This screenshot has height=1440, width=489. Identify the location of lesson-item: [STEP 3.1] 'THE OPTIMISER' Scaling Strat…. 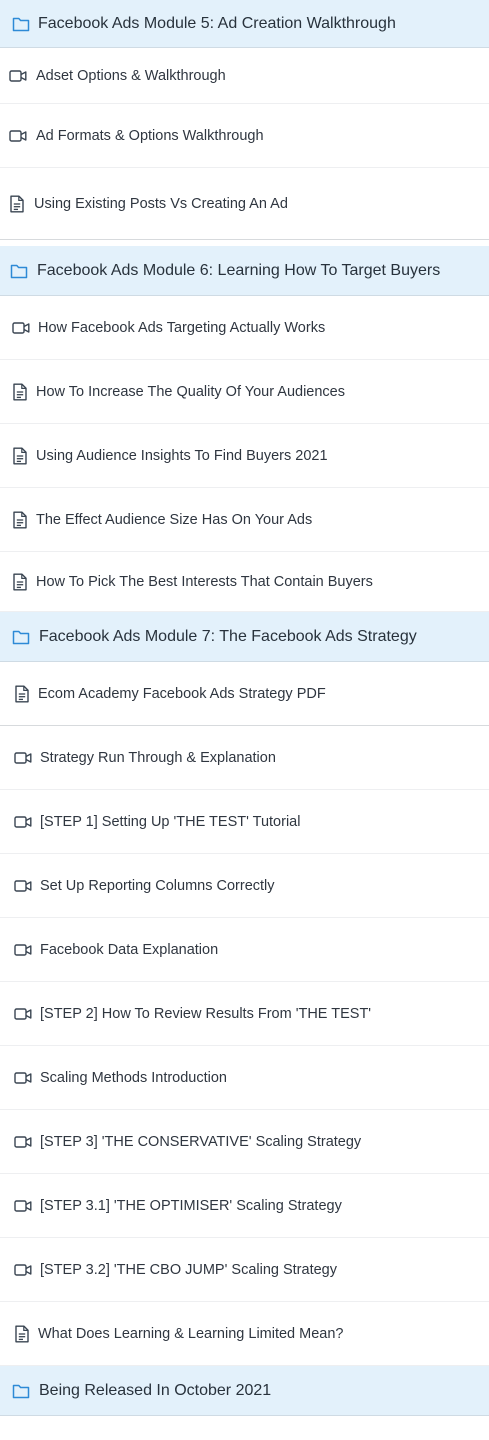
(244, 1206).